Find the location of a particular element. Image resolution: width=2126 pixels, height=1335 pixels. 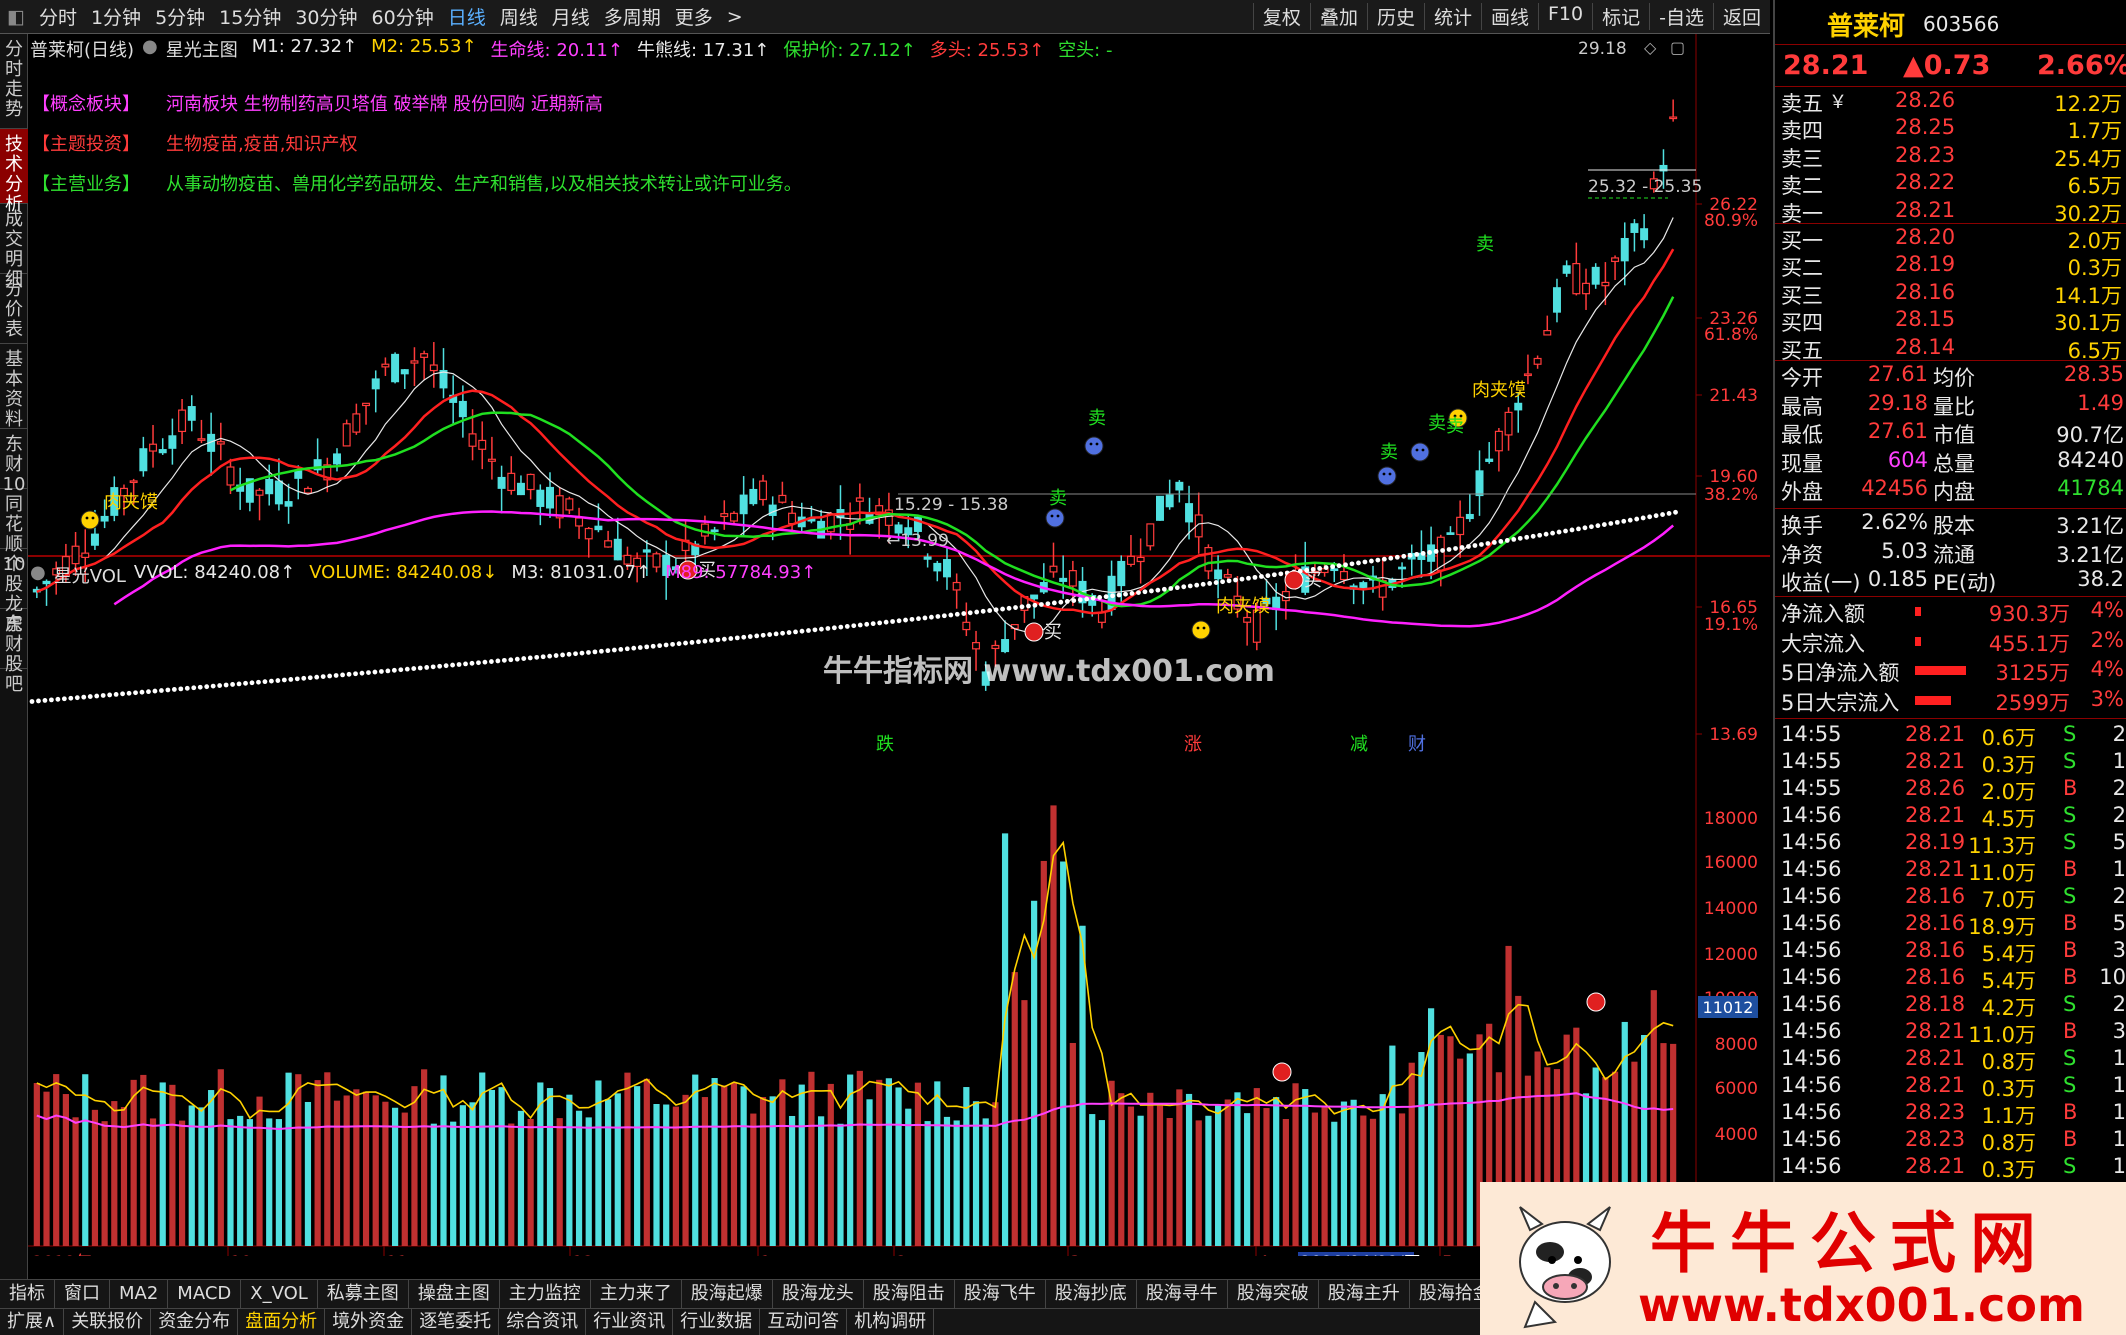

tick-side: S is located at coordinates (2070, 1085).